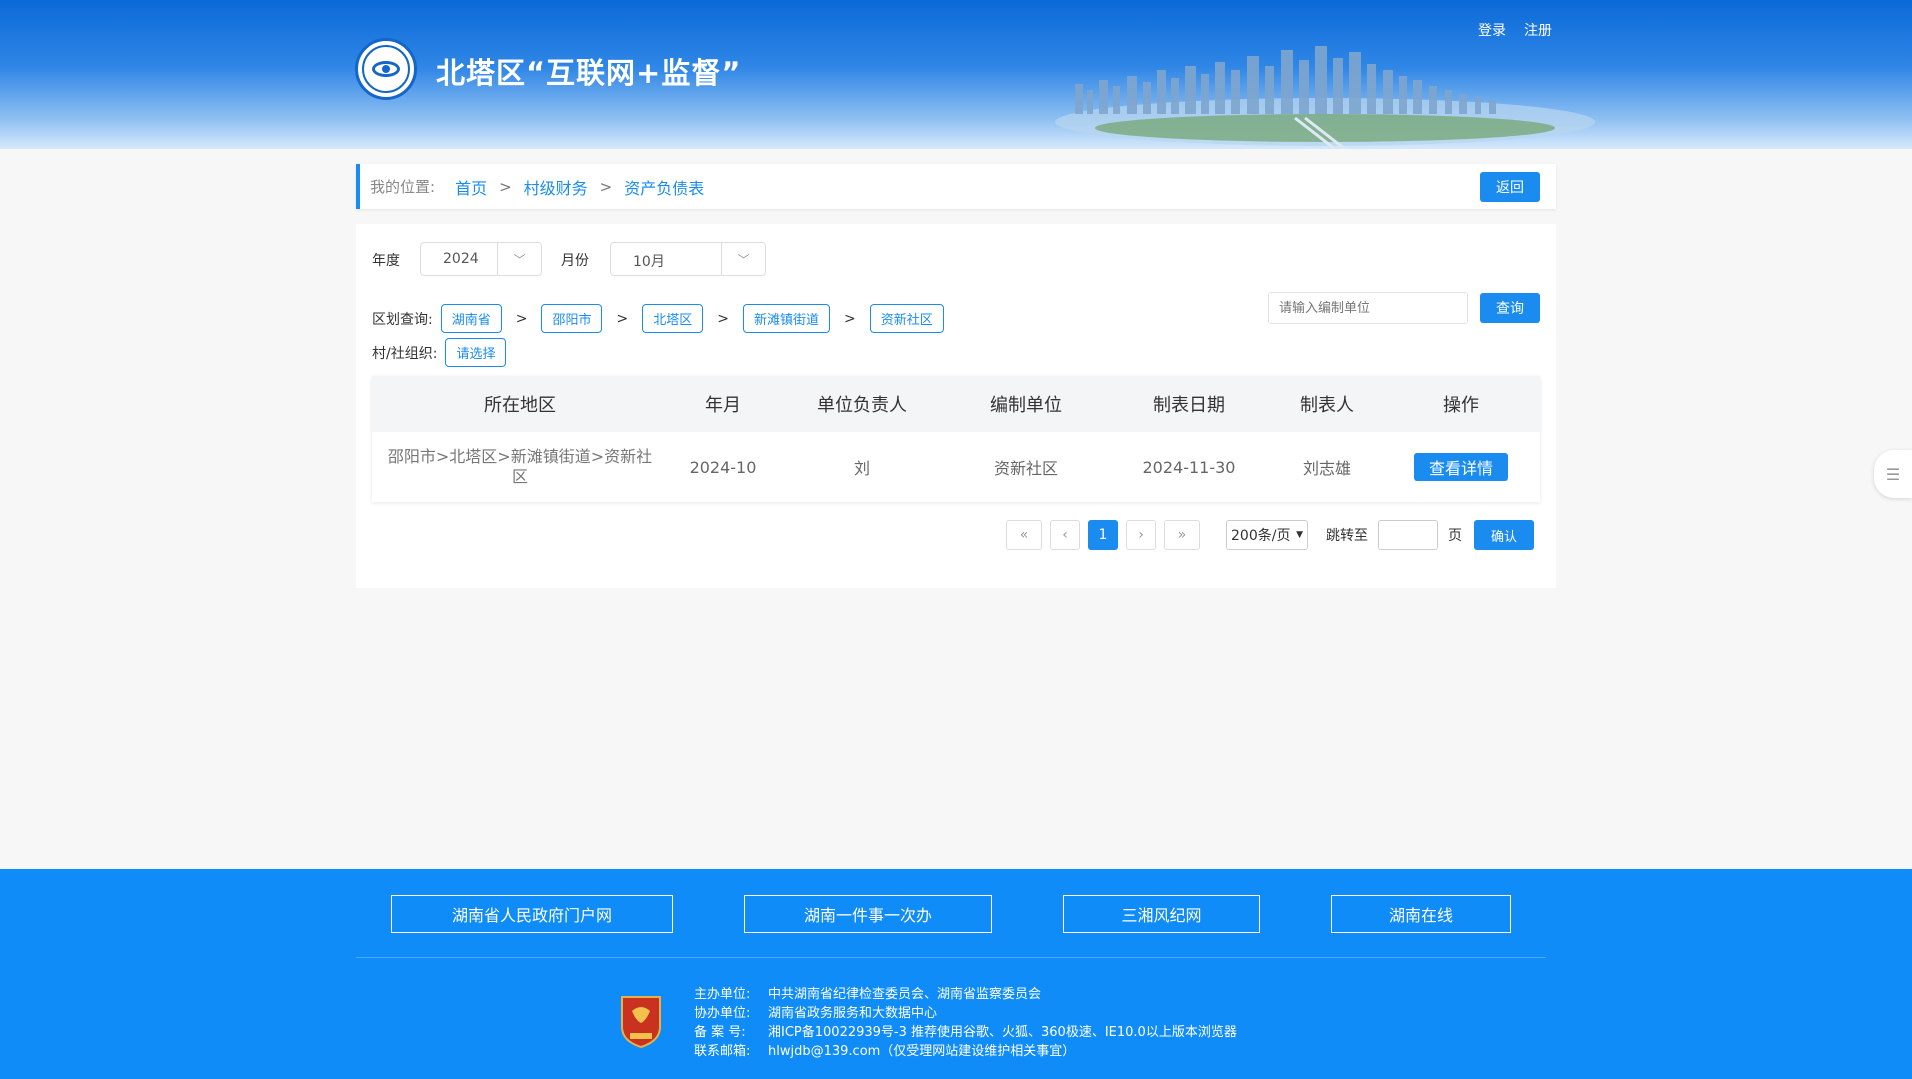 The width and height of the screenshot is (1912, 1079). Describe the element at coordinates (786, 318) in the screenshot. I see `region-tag-town: 新滩镇街道` at that location.